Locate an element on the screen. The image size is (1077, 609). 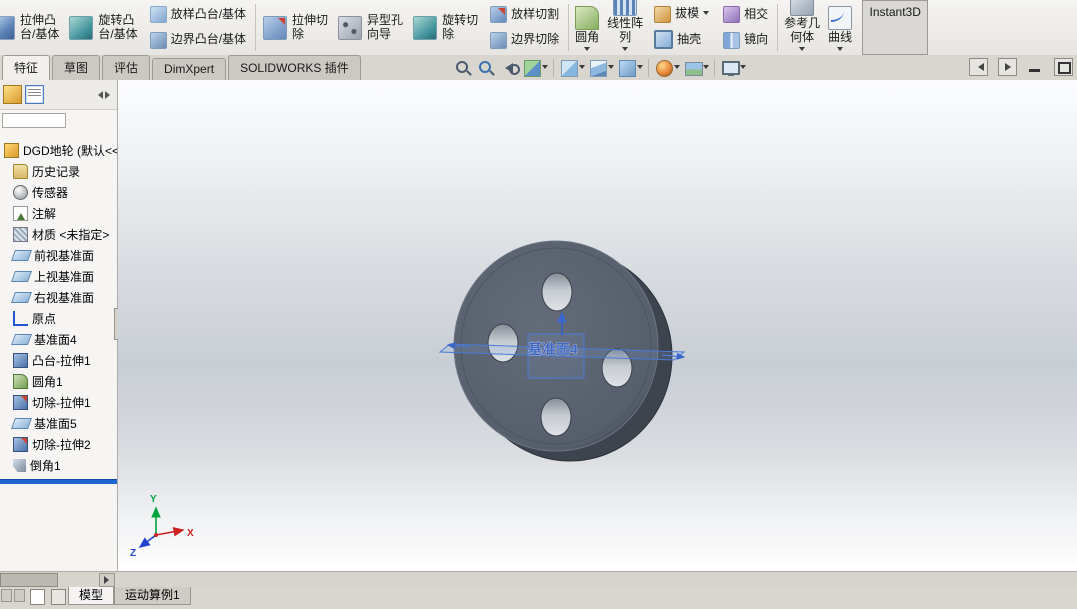
instant3d-toggle: Instant3D is located at coordinates (895, 27).